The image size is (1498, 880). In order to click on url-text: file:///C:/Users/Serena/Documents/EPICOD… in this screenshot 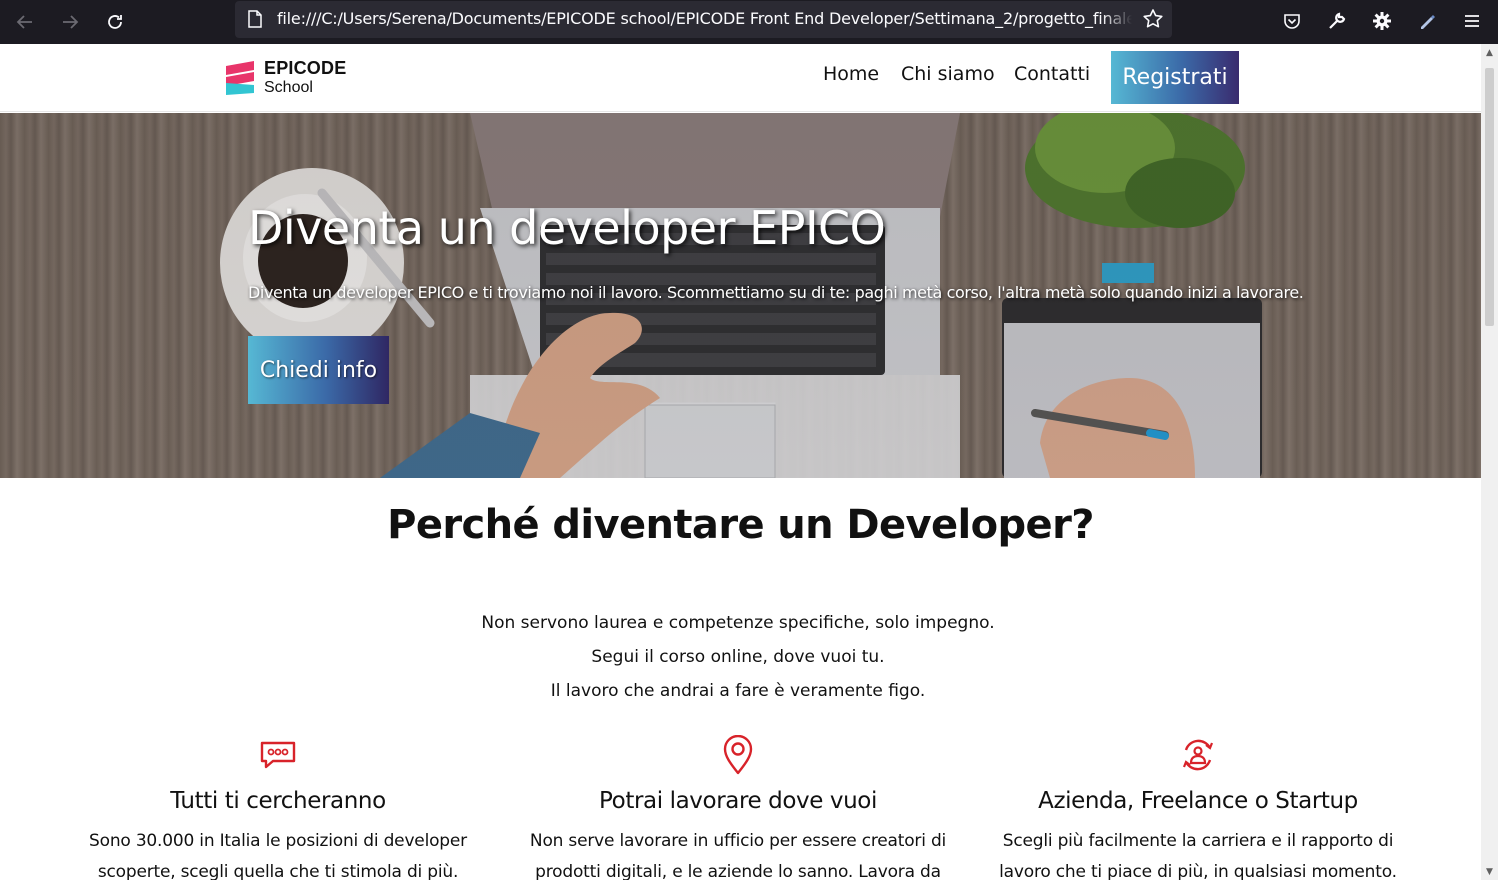, I will do `click(704, 18)`.